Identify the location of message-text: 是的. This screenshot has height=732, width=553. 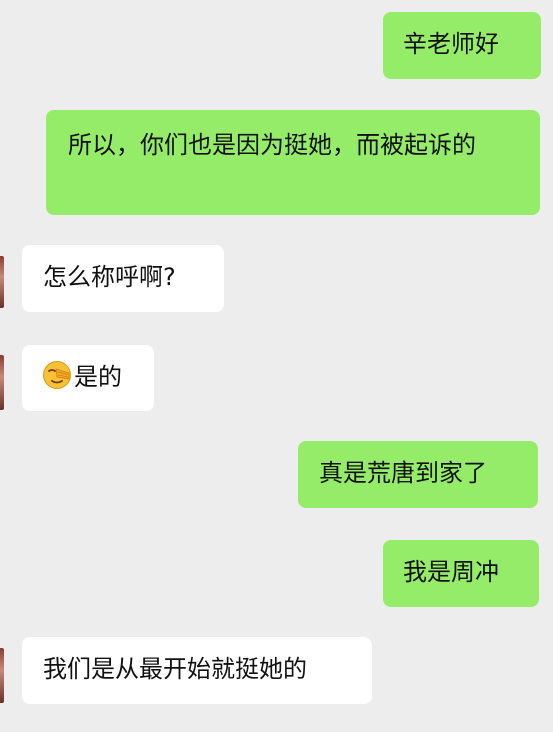
(98, 377).